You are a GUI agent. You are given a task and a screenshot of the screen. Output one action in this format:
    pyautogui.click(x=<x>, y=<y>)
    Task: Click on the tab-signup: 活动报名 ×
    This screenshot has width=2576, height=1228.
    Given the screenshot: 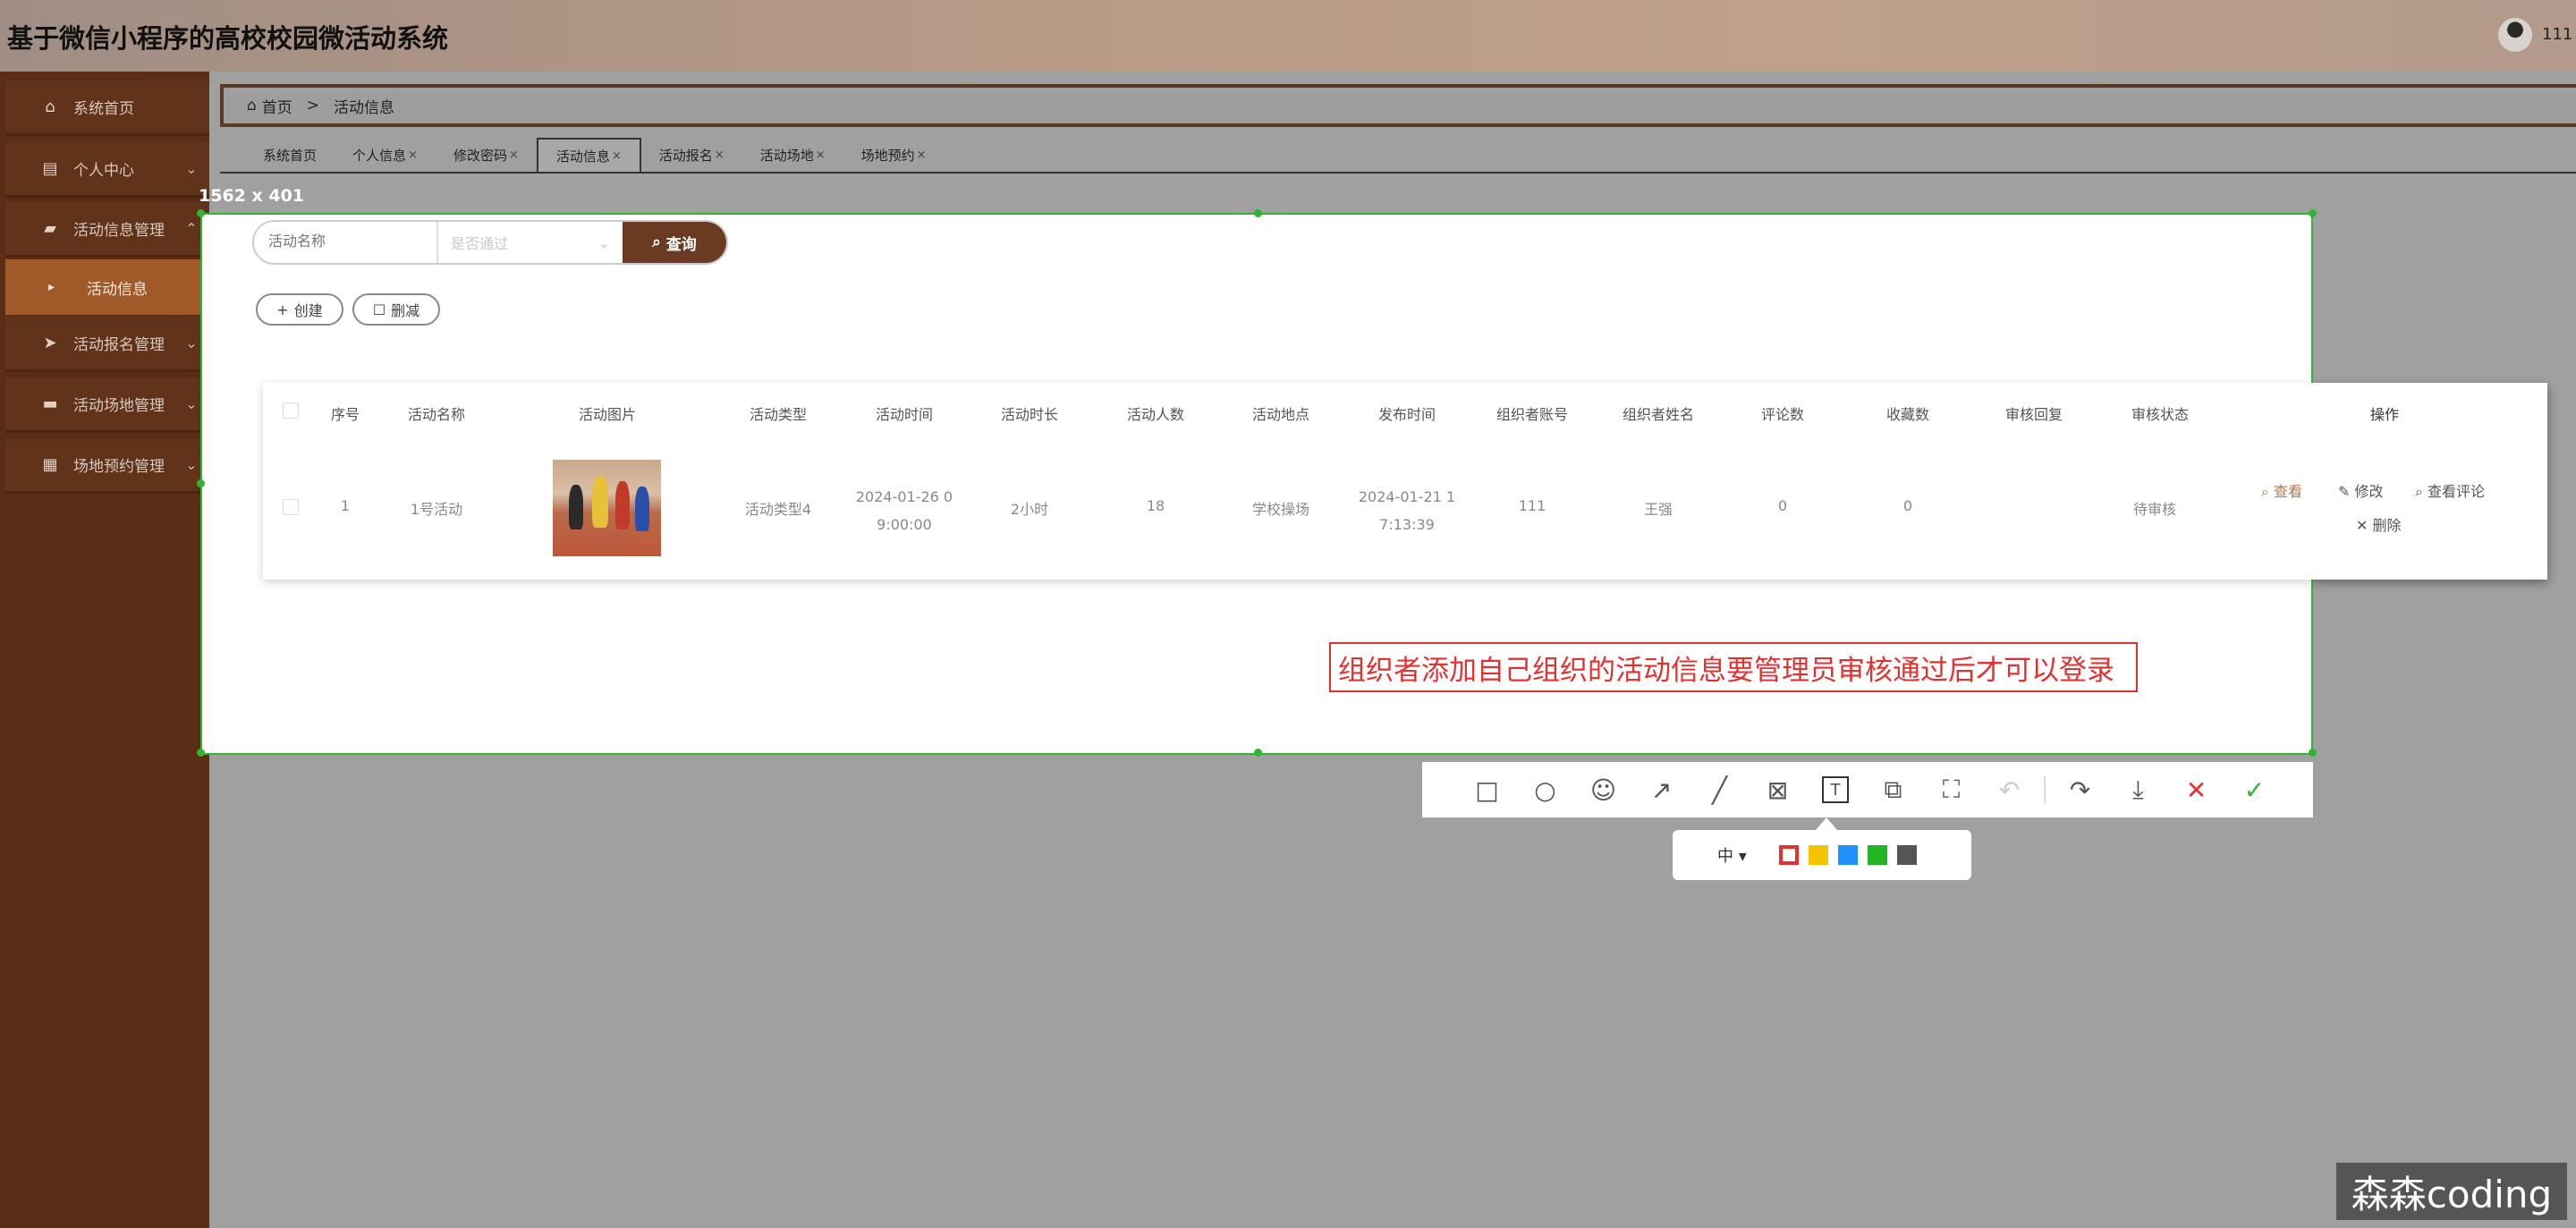 What is the action you would take?
    pyautogui.click(x=691, y=155)
    